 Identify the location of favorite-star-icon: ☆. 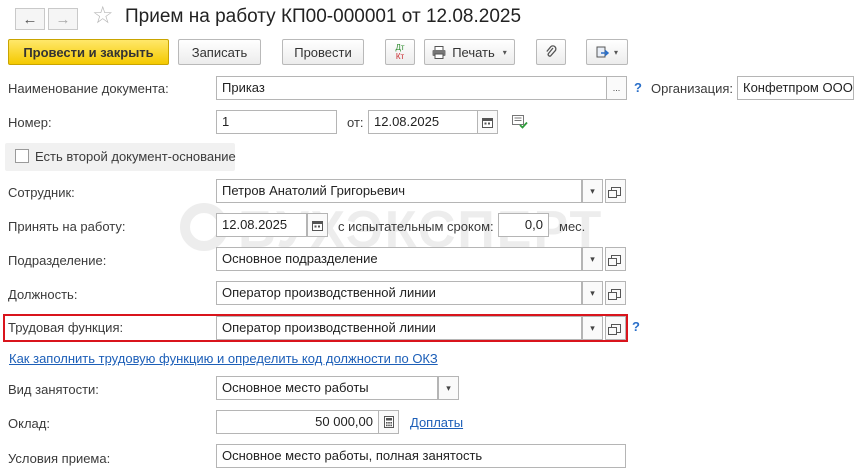
(103, 16).